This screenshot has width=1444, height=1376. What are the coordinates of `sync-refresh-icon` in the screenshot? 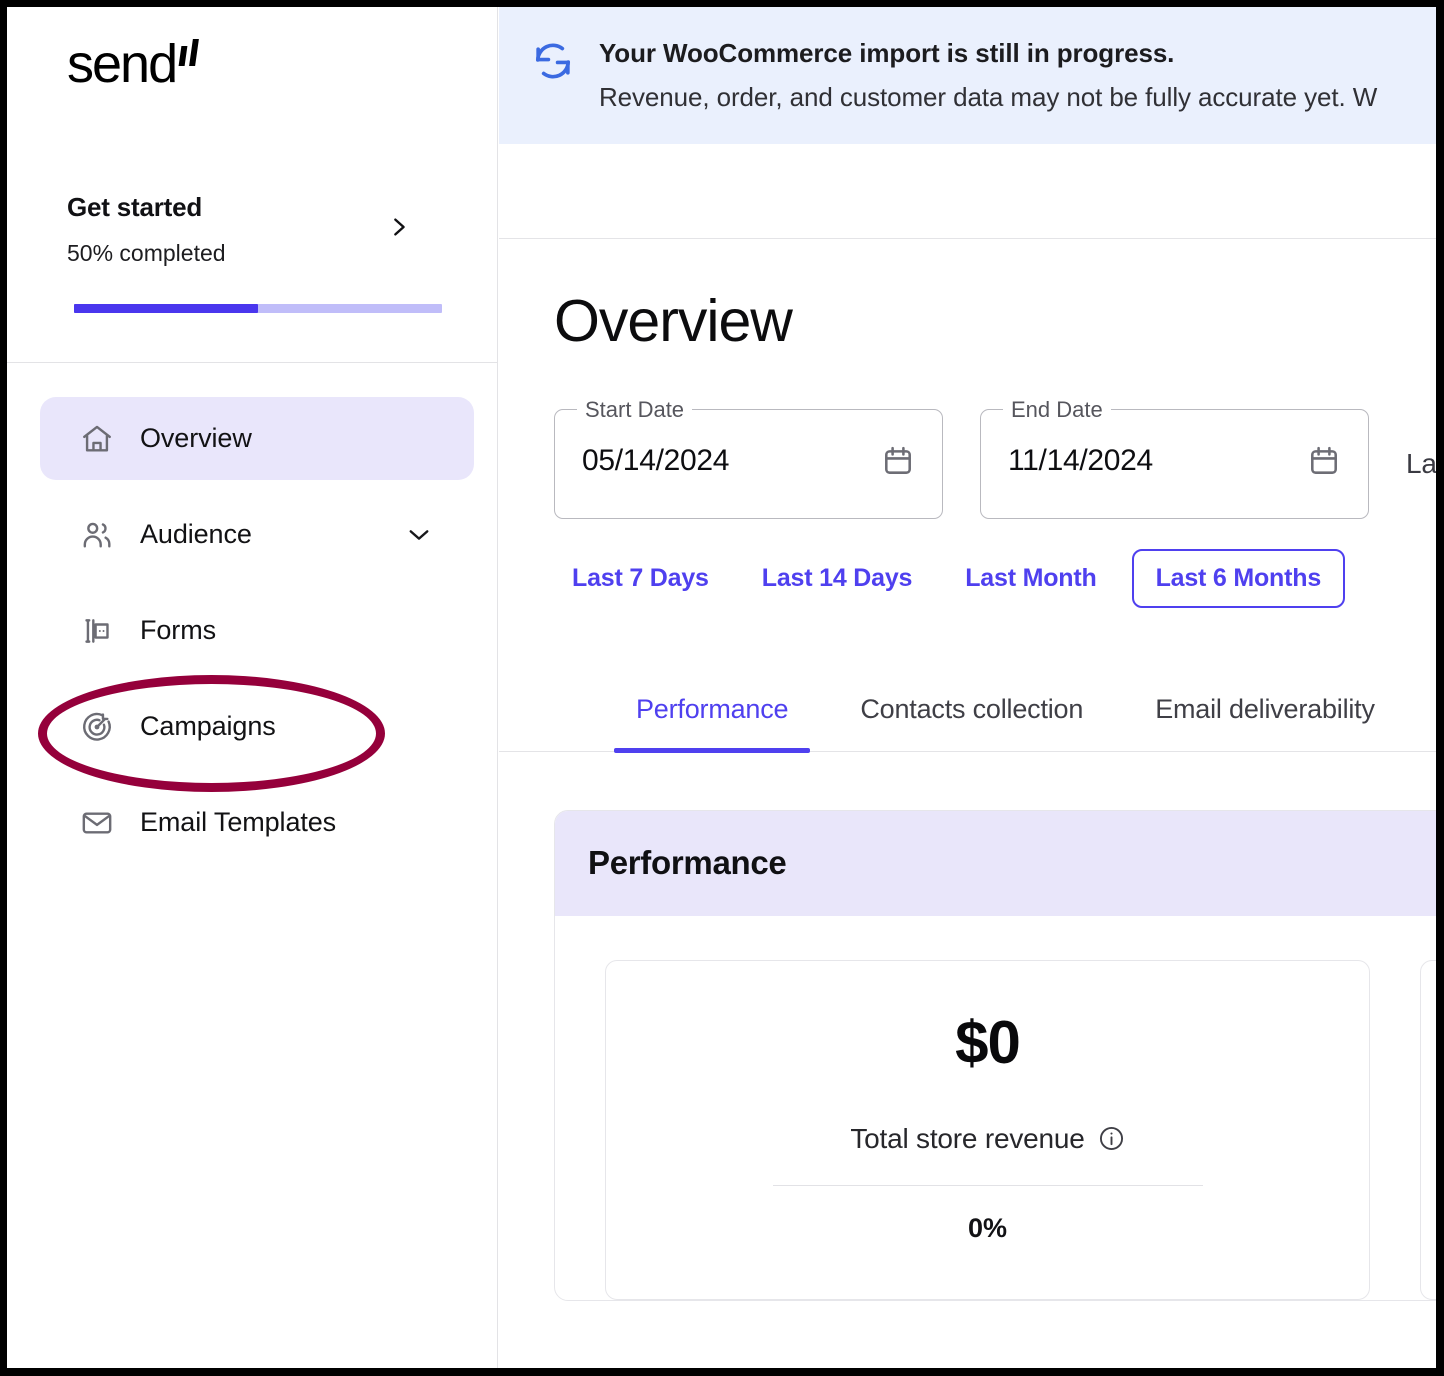 It's located at (553, 61).